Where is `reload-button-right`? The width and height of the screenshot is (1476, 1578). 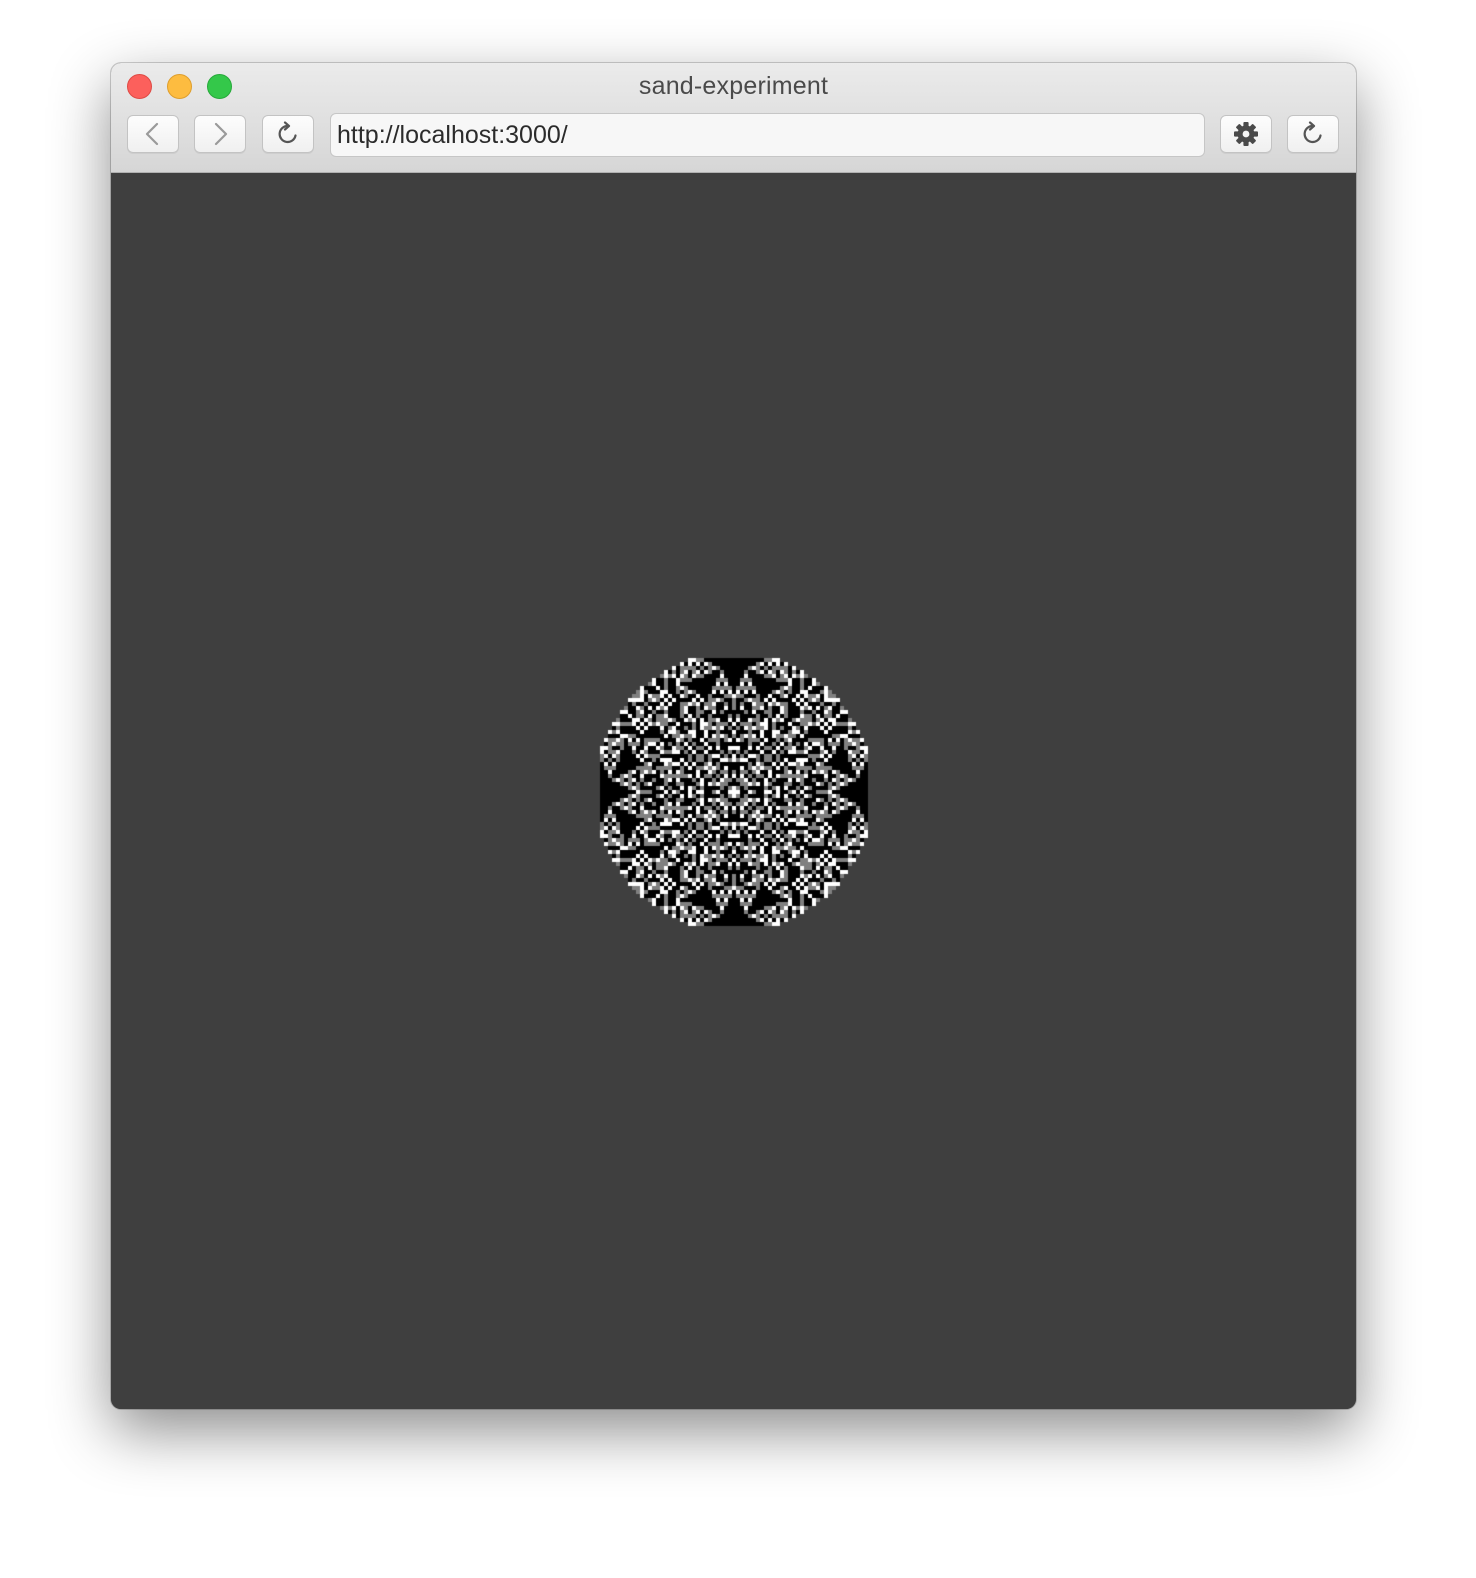 reload-button-right is located at coordinates (1313, 134).